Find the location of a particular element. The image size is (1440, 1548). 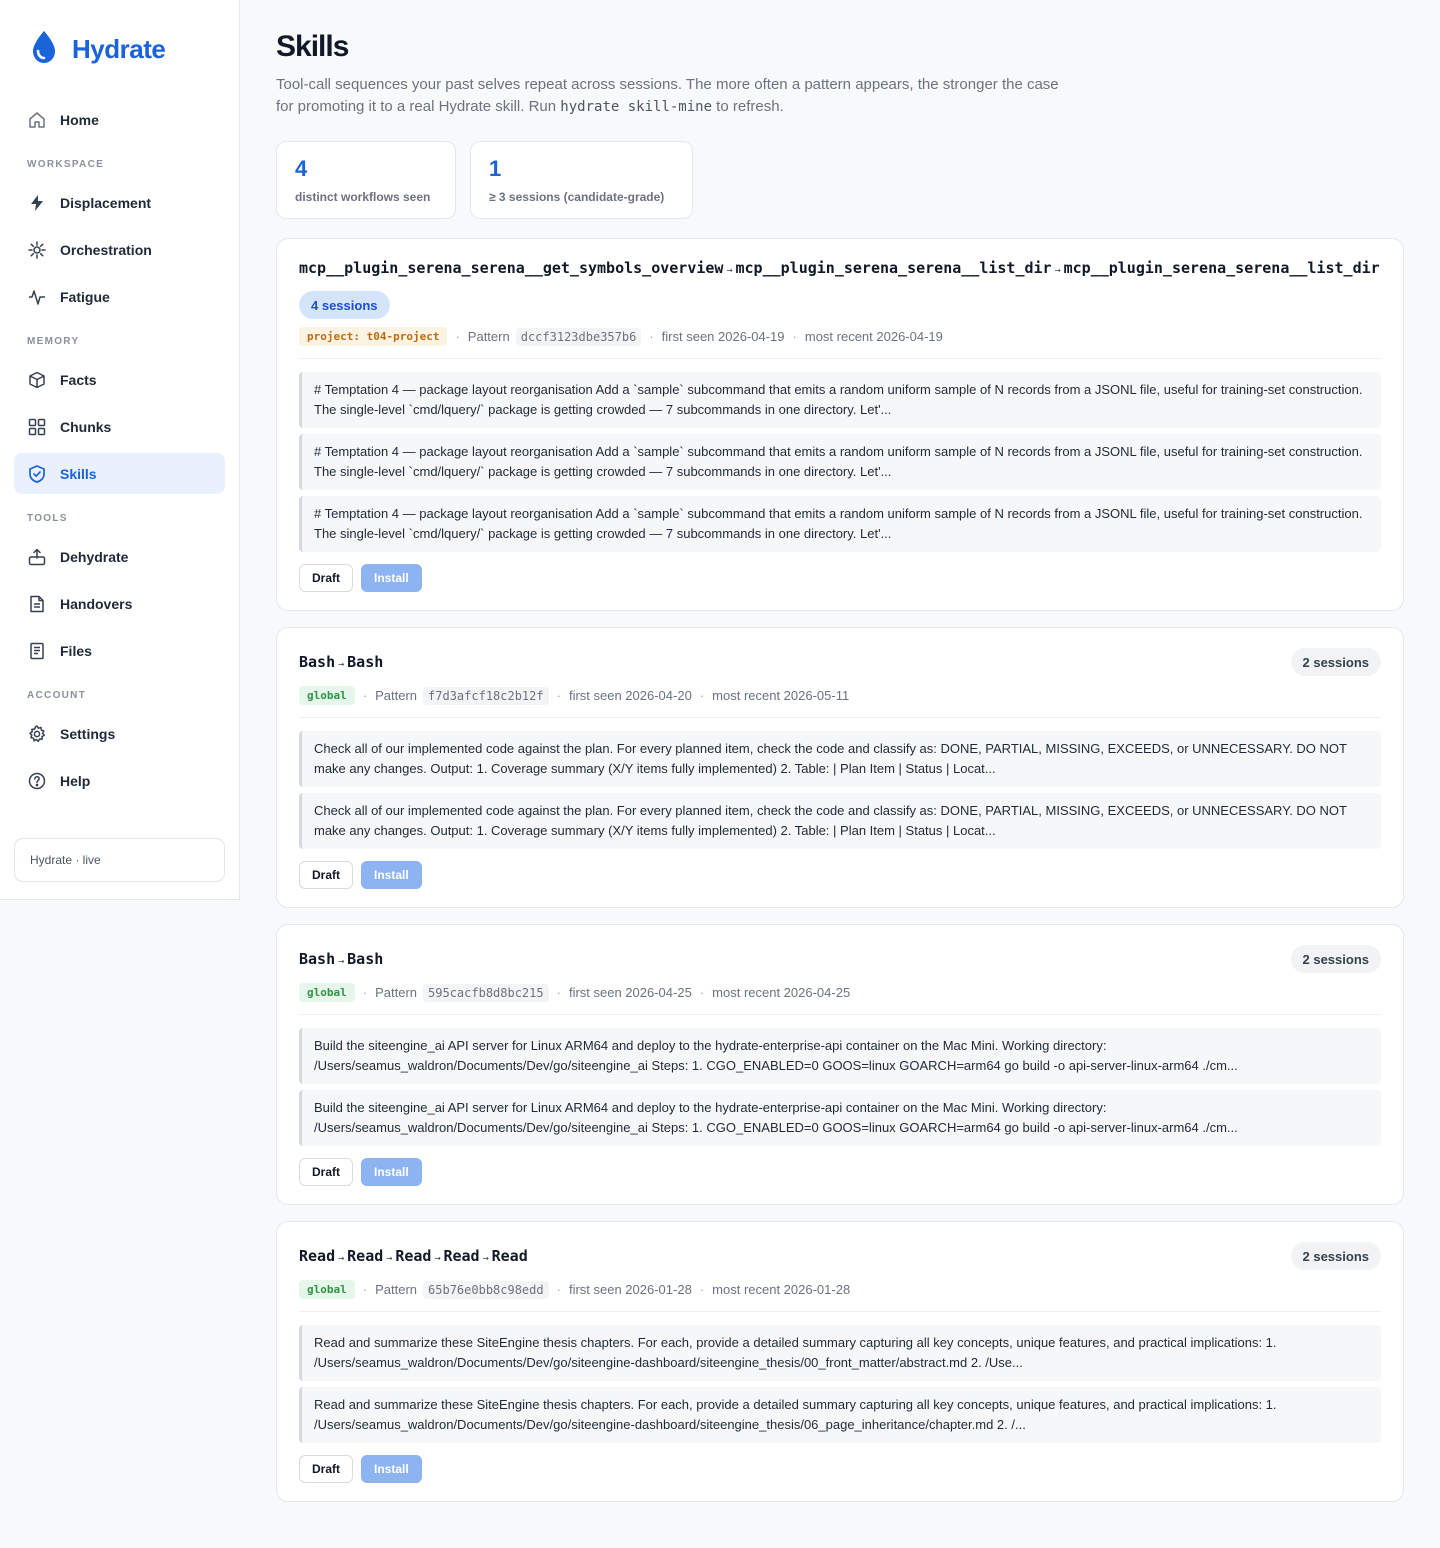

session-count-badge: 4 sessions is located at coordinates (344, 305).